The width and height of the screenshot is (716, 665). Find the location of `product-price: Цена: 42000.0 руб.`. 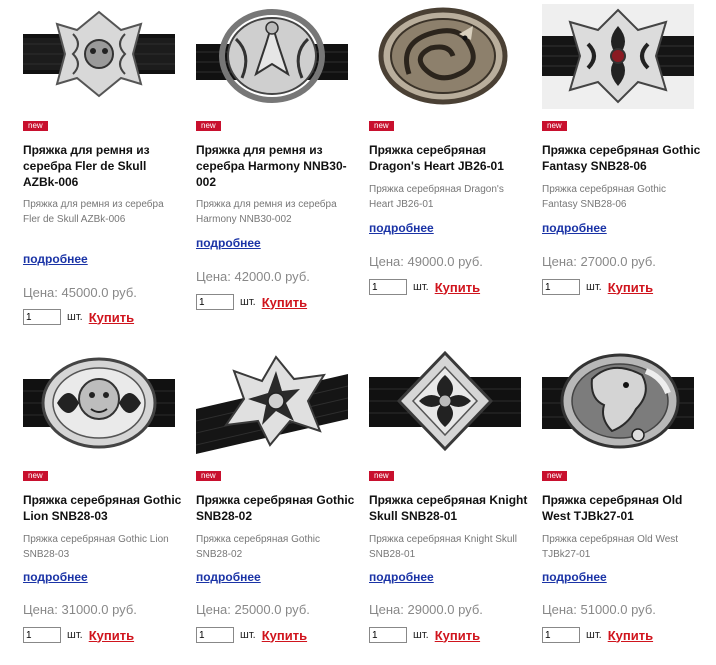

product-price: Цена: 42000.0 руб. is located at coordinates (253, 276).